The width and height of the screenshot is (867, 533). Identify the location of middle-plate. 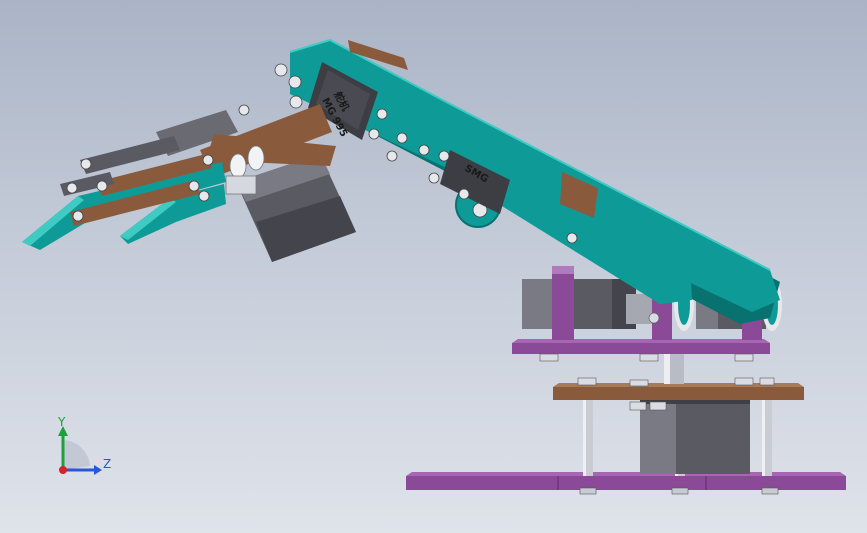
(678, 391).